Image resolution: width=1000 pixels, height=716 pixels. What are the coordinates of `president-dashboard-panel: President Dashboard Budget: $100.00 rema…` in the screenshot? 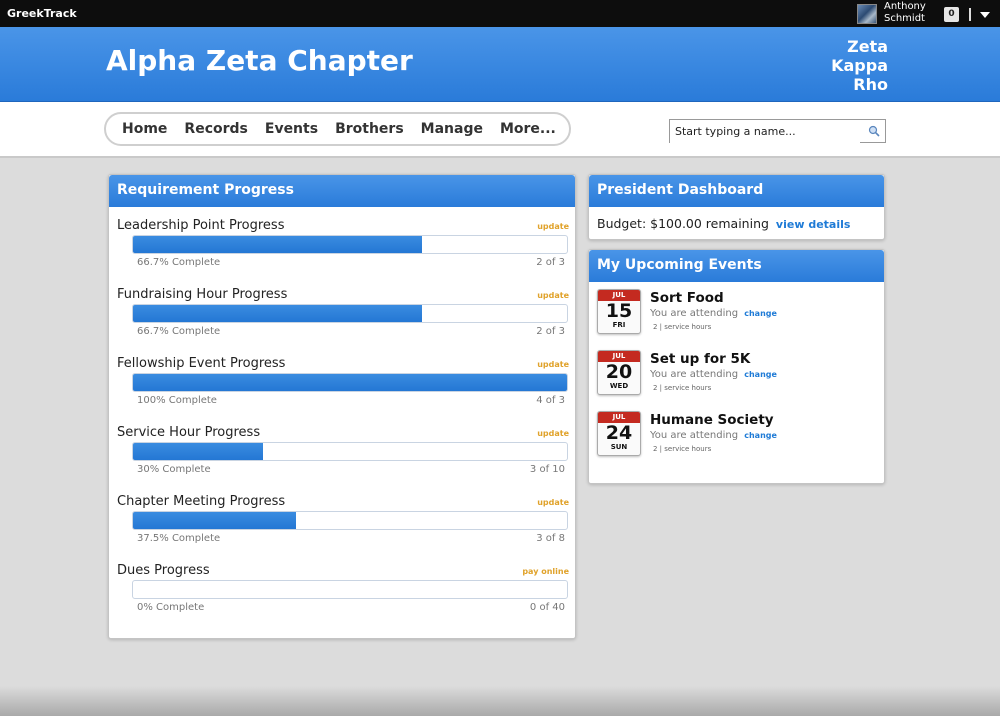 It's located at (736, 207).